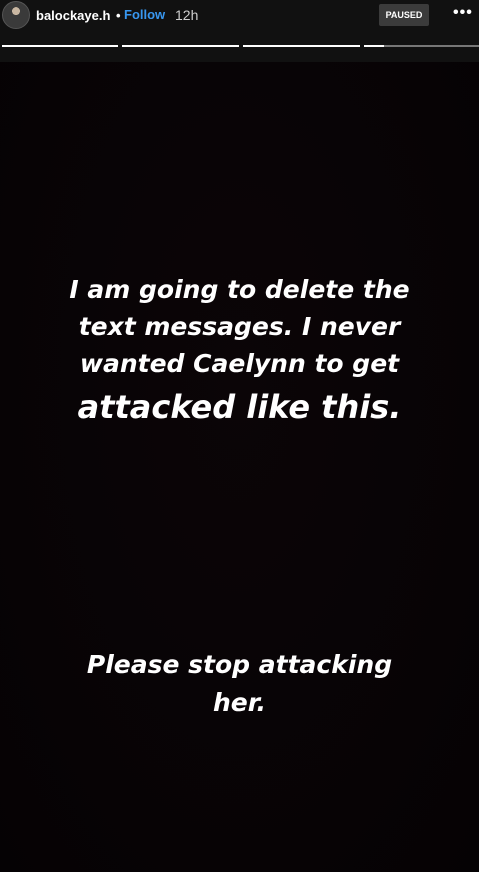 The width and height of the screenshot is (479, 872). I want to click on story-text-line: Please stop attacking, so click(239, 664).